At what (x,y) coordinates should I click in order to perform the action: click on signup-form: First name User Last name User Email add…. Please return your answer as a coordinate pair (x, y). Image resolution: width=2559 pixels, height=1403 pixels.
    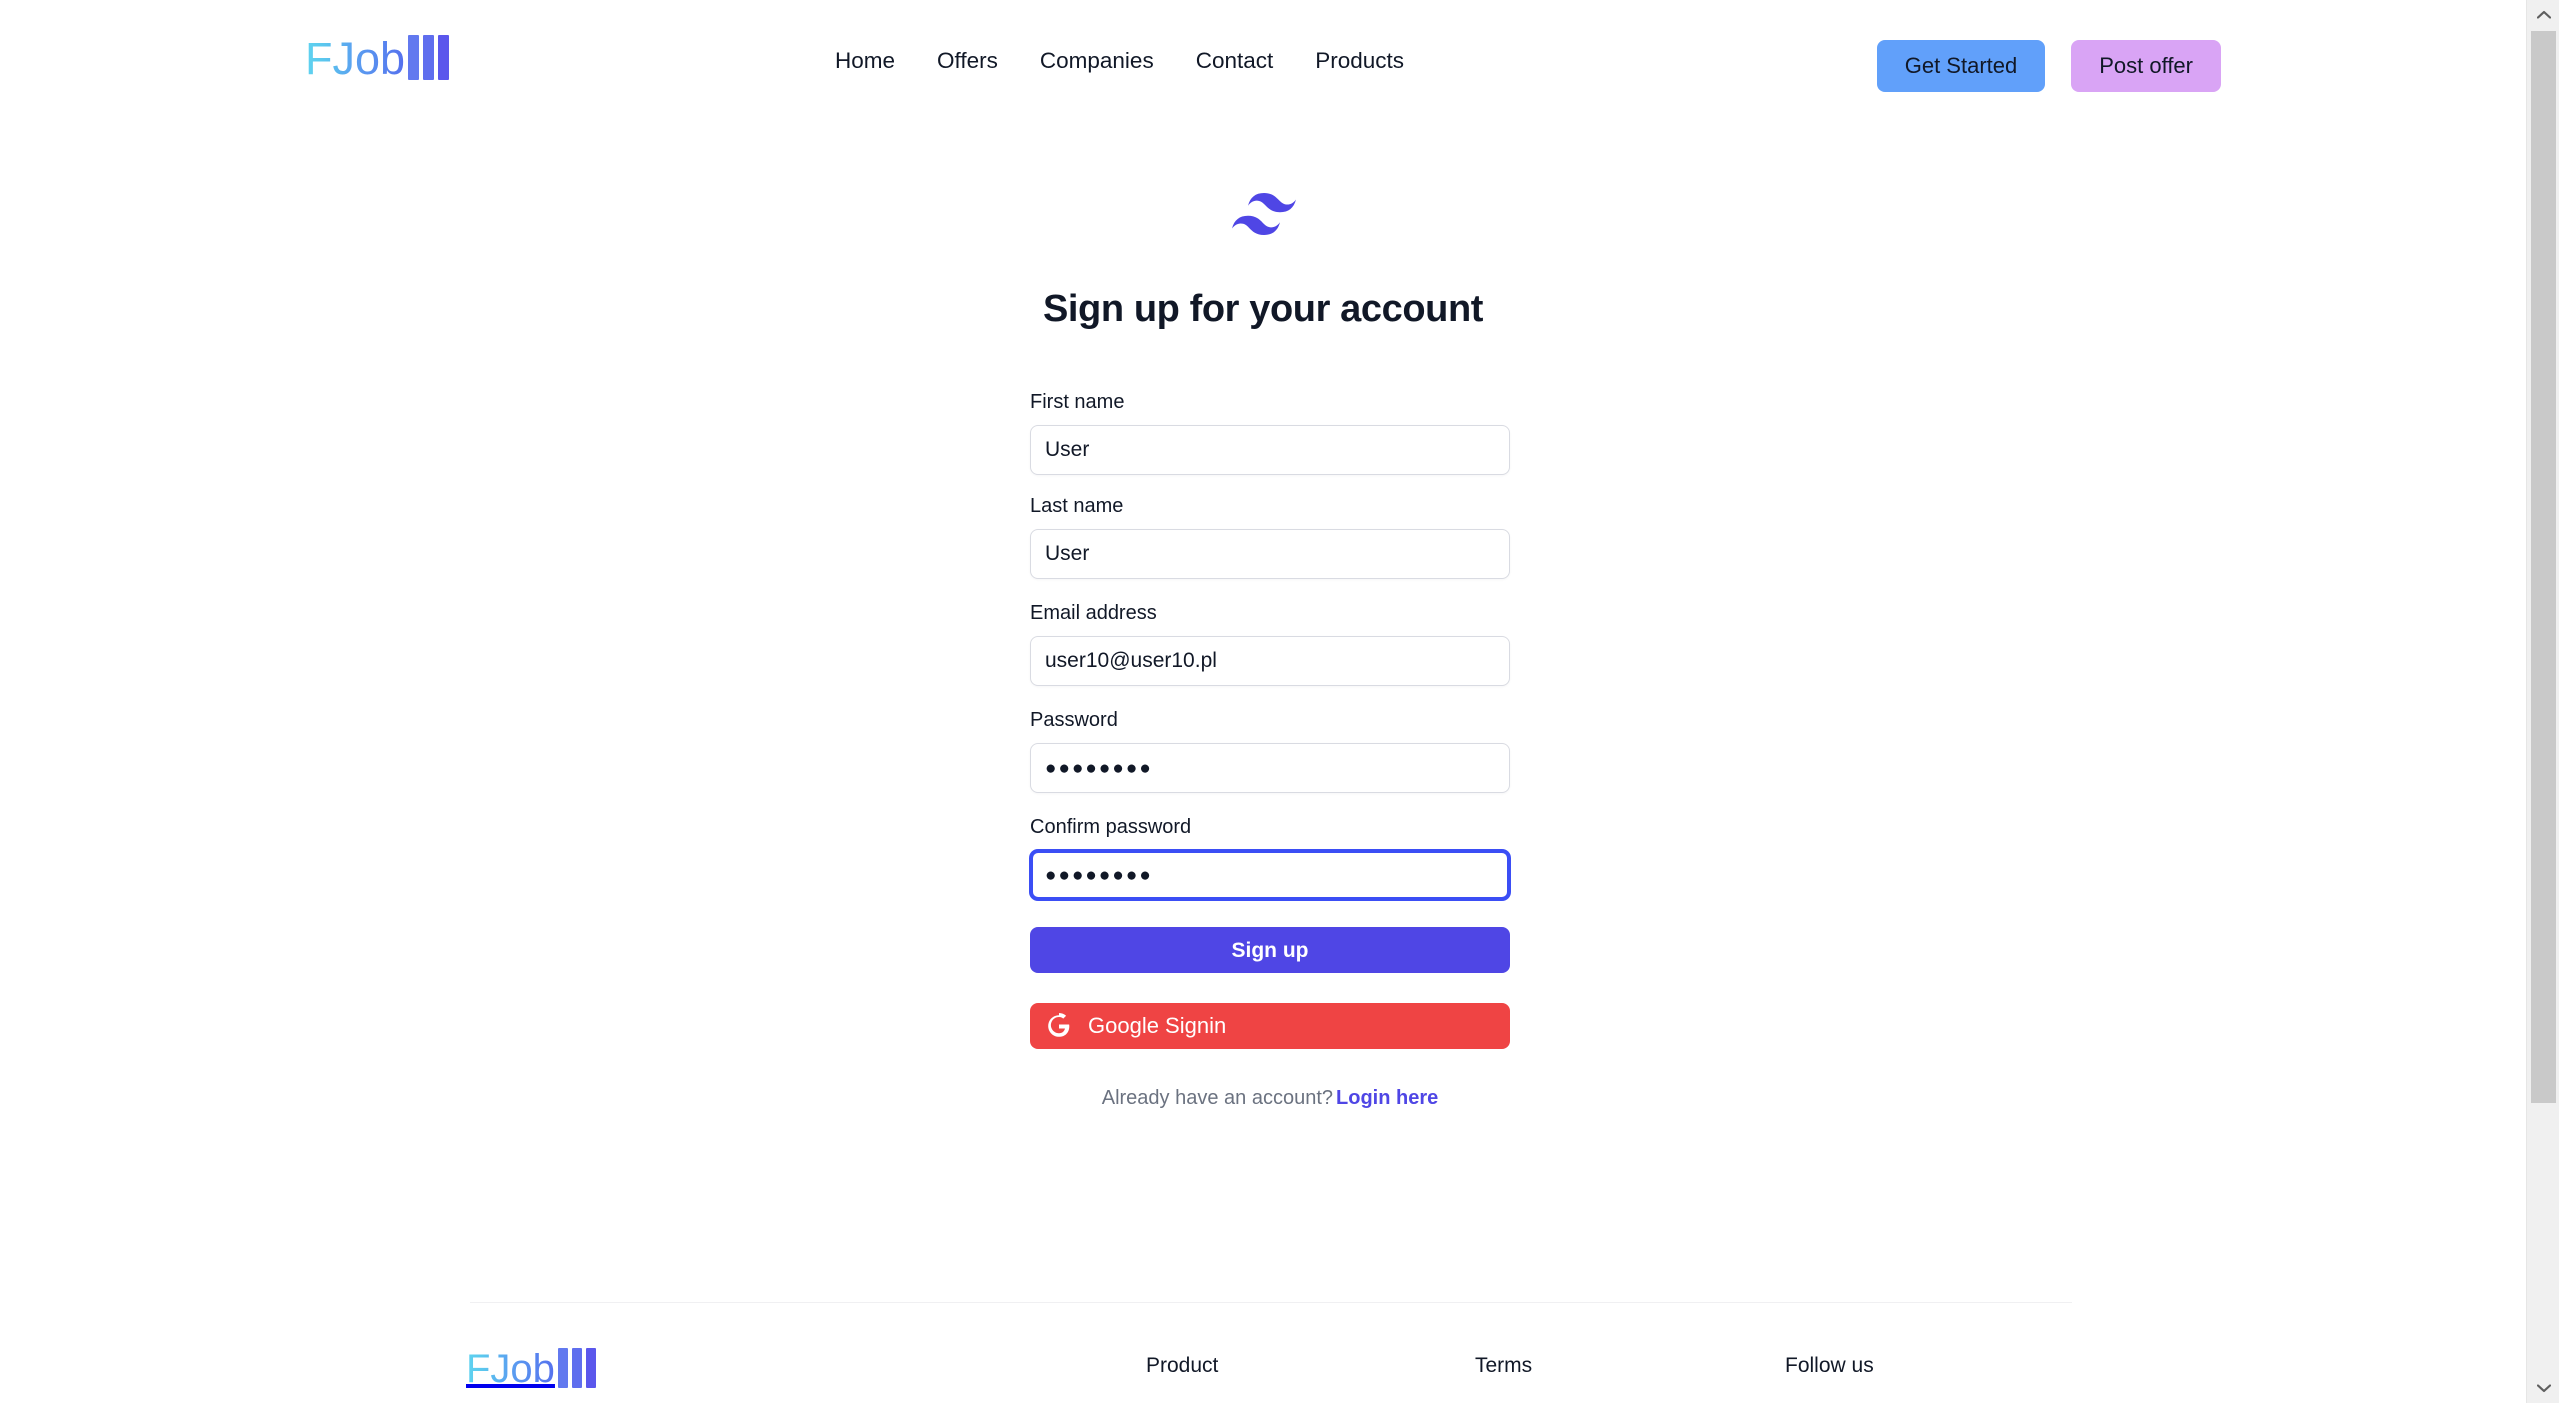
    Looking at the image, I should click on (1270, 750).